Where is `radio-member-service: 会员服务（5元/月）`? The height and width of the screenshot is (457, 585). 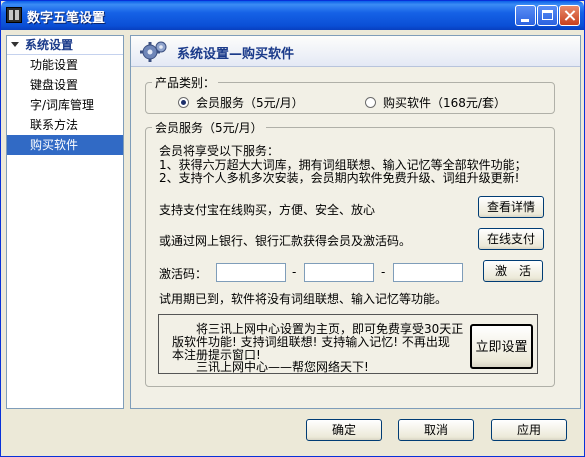
radio-member-service: 会员服务（5元/月） is located at coordinates (241, 102).